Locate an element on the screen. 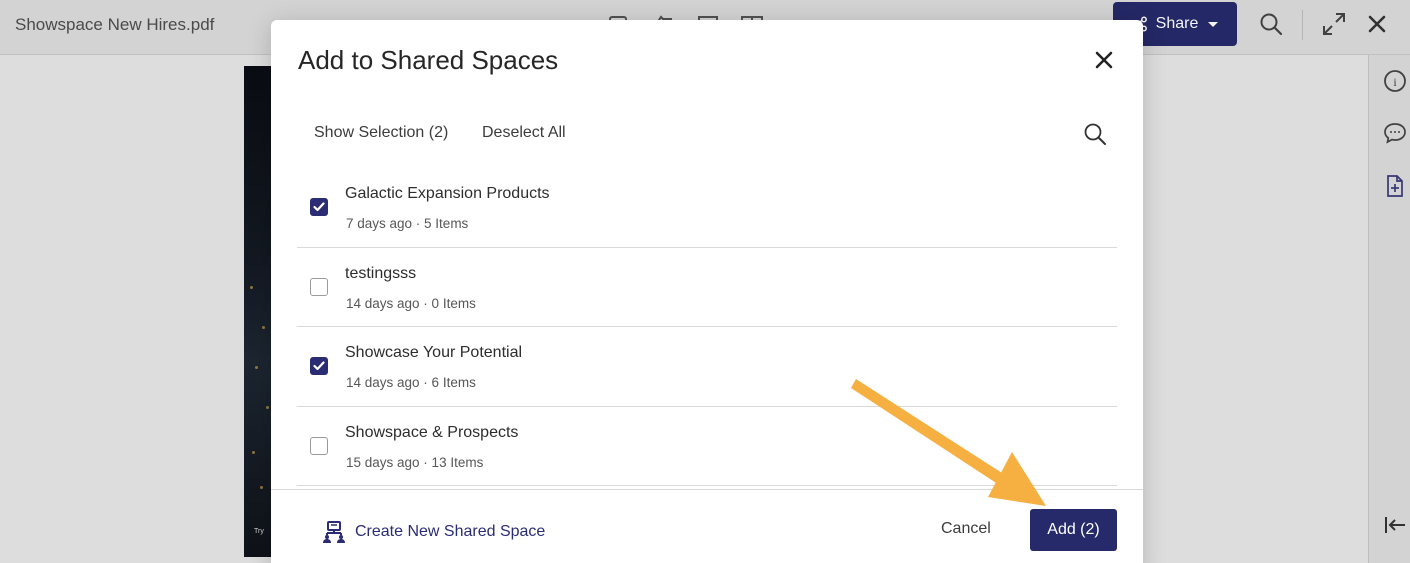 This screenshot has width=1410, height=563. space-meta: 14 days ago · 0 Items is located at coordinates (411, 303).